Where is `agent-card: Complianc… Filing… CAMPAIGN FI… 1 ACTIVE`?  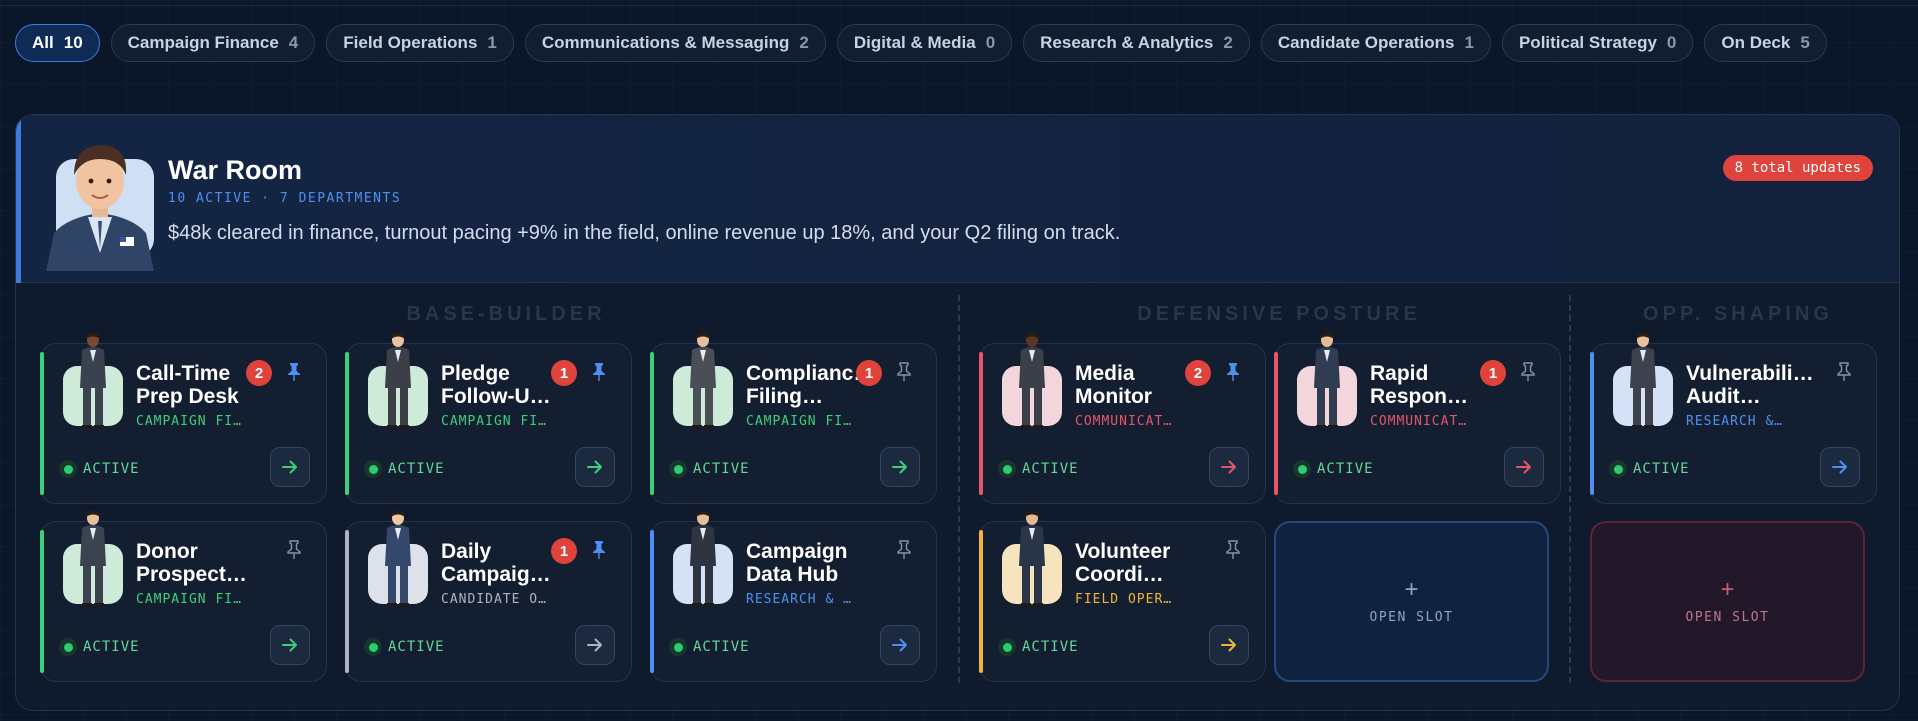
agent-card: Complianc… Filing… CAMPAIGN FI… 1 ACTIVE is located at coordinates (793, 418).